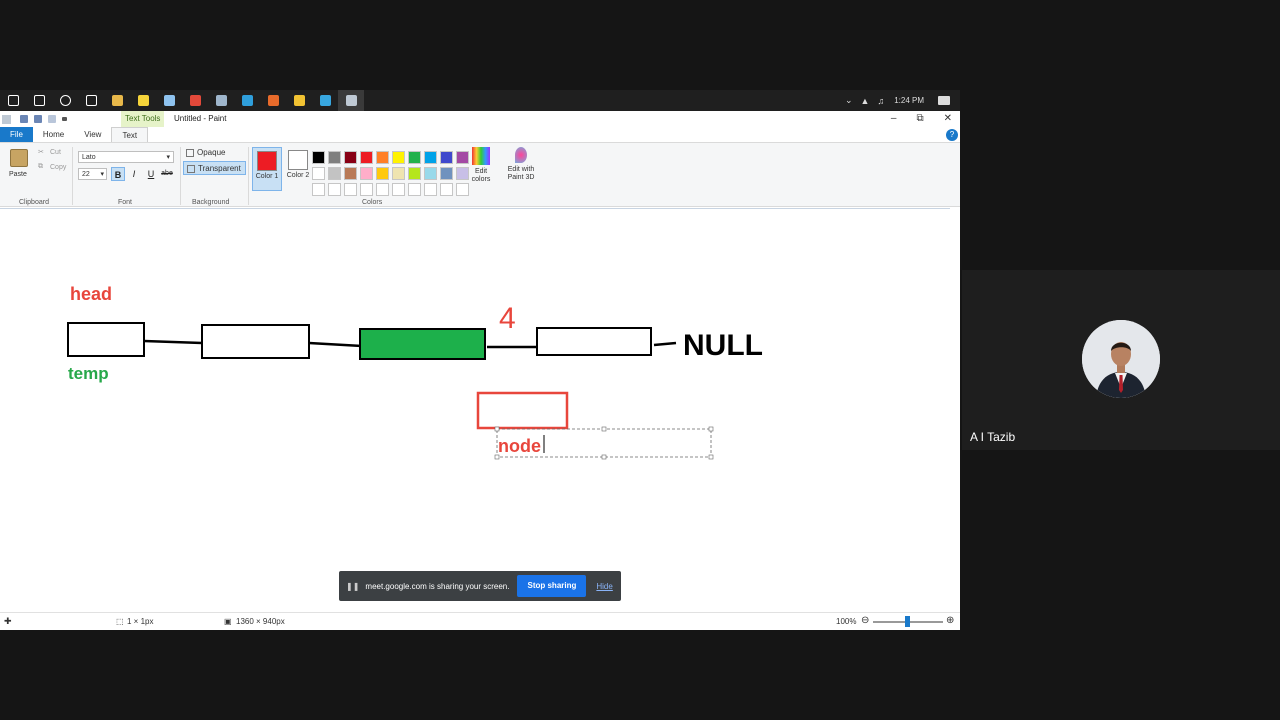  Describe the element at coordinates (519, 446) in the screenshot. I see `node-text: node` at that location.